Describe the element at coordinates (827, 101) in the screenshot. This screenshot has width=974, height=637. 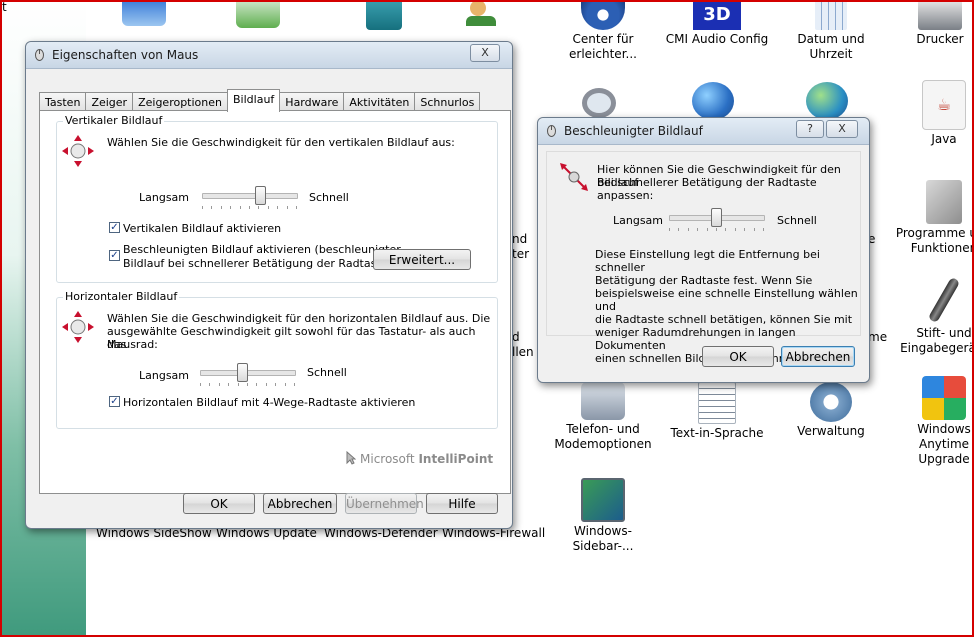
I see `network-globe-icon` at that location.